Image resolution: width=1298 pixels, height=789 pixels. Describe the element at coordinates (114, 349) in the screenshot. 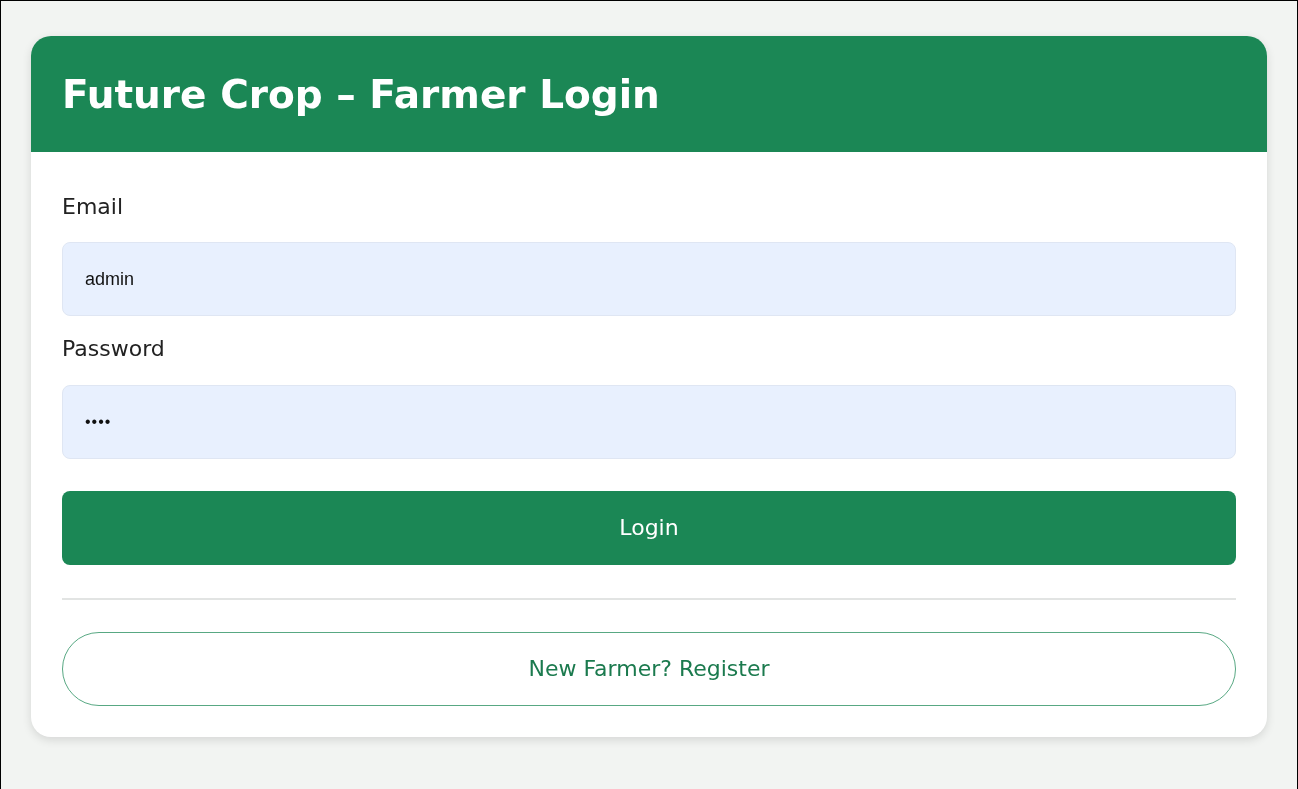

I see `field-label: Password` at that location.